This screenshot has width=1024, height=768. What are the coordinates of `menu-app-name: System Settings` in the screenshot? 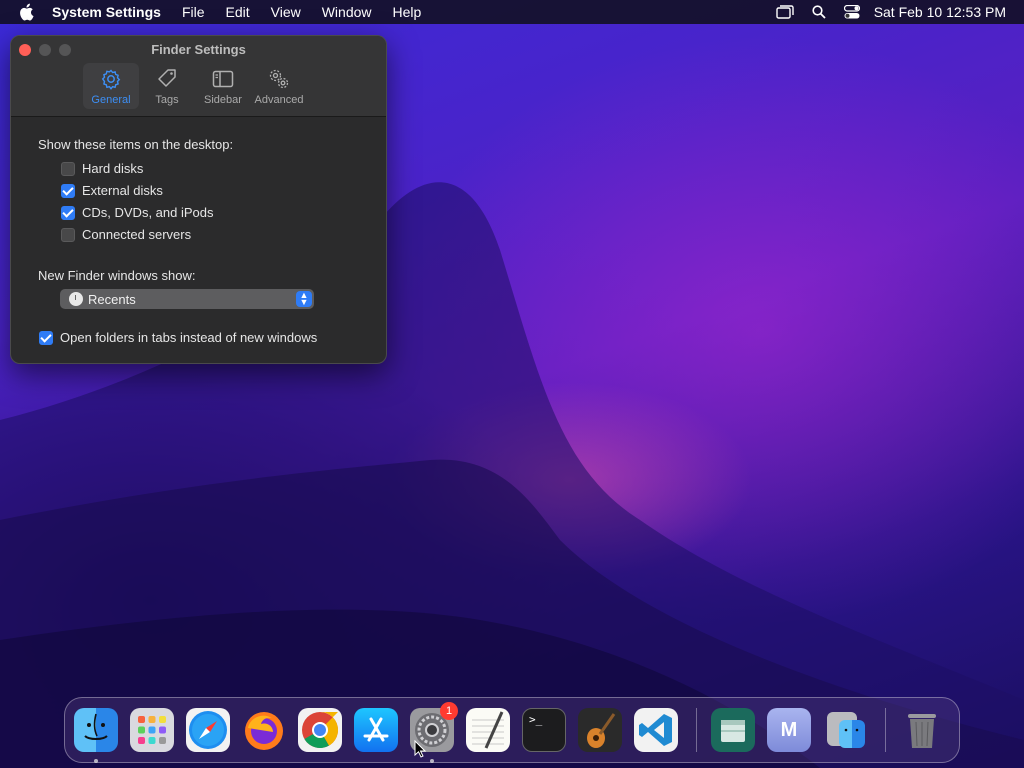 It's located at (106, 12).